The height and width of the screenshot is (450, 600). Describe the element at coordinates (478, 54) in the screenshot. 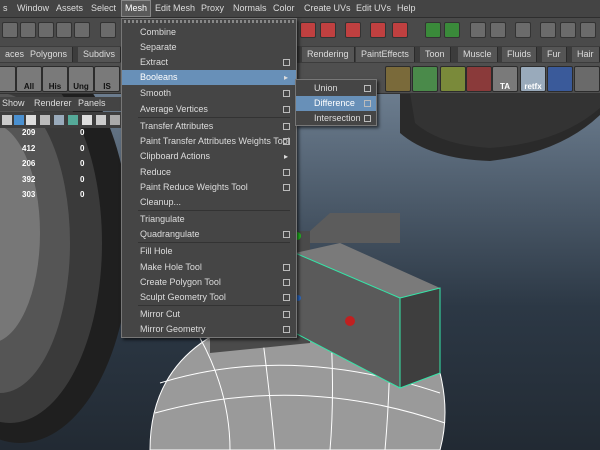

I see `shelf-tab-muscle: Muscle` at that location.